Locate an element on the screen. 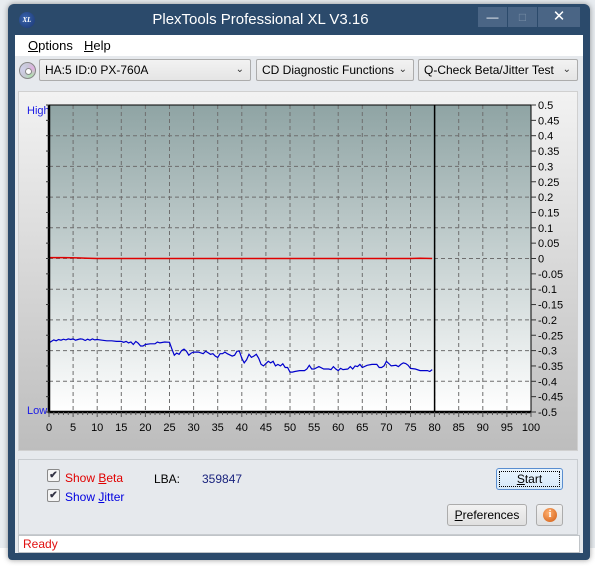 The height and width of the screenshot is (566, 595). minimize-button: — is located at coordinates (492, 17).